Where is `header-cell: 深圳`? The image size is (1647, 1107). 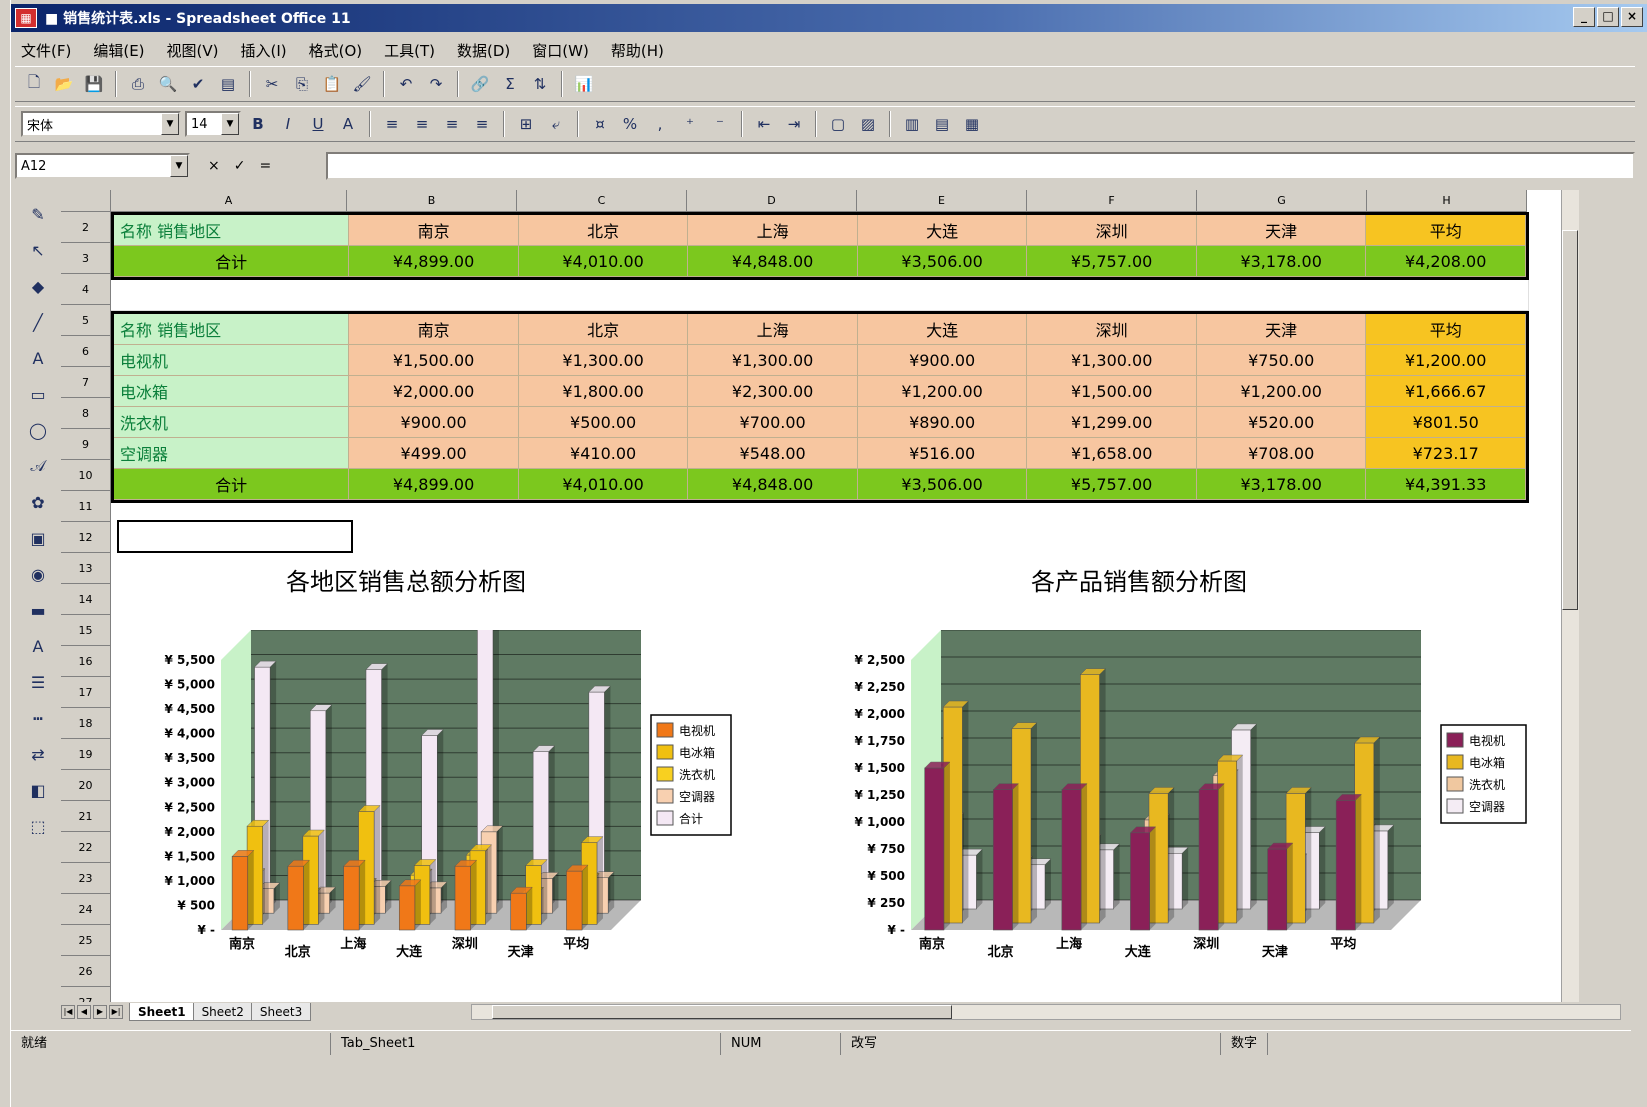
header-cell: 深圳 is located at coordinates (1112, 230).